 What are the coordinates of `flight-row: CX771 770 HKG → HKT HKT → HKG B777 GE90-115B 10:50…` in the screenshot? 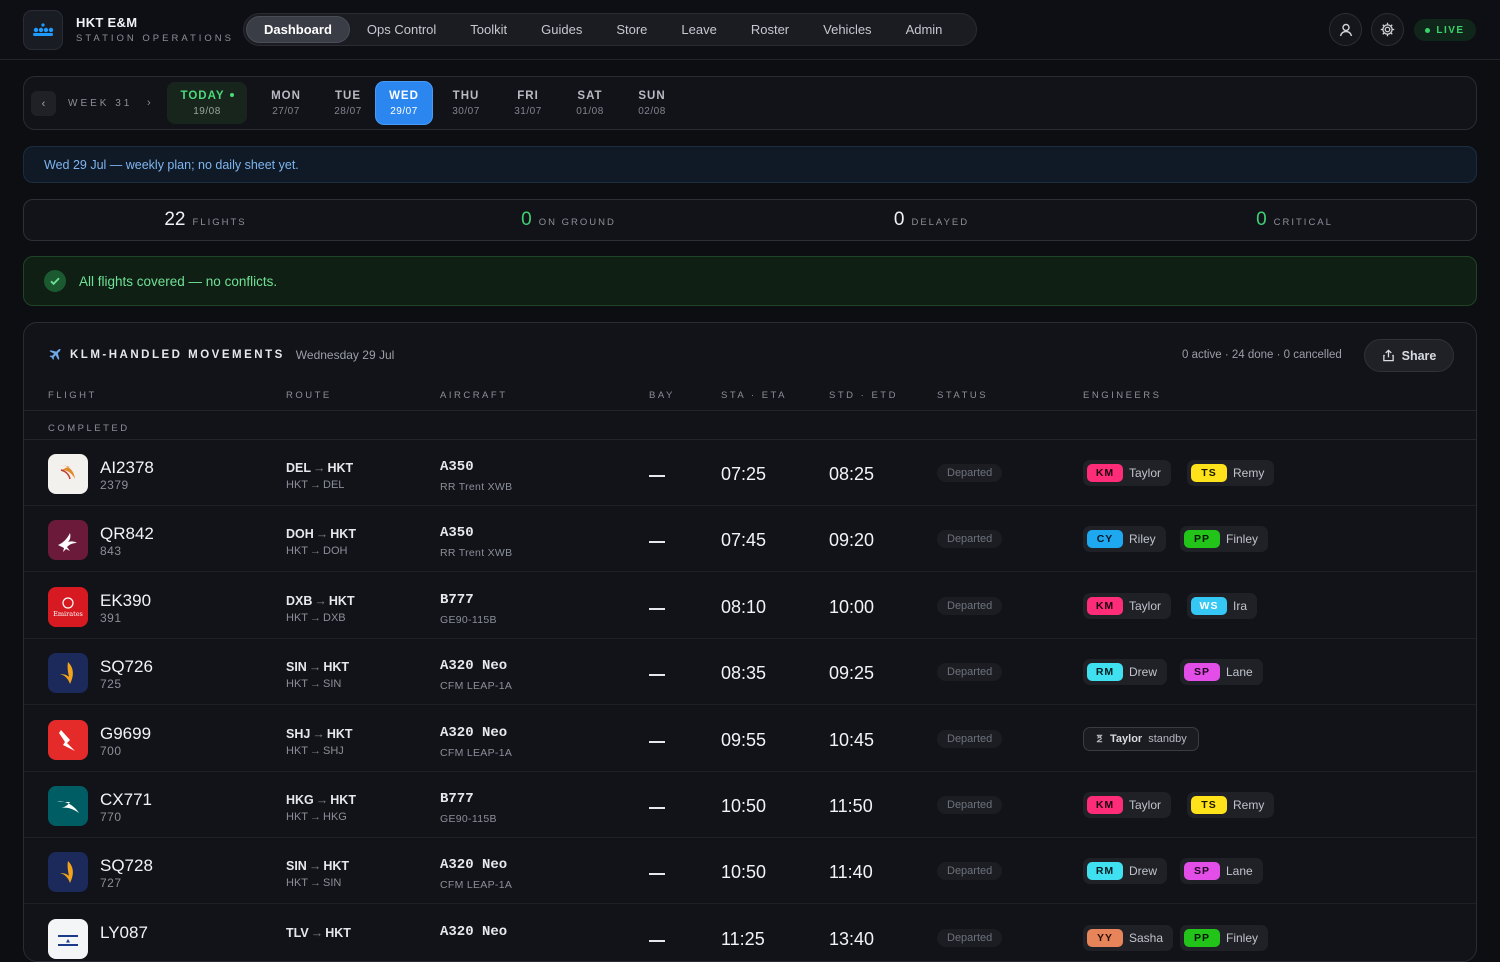 It's located at (750, 805).